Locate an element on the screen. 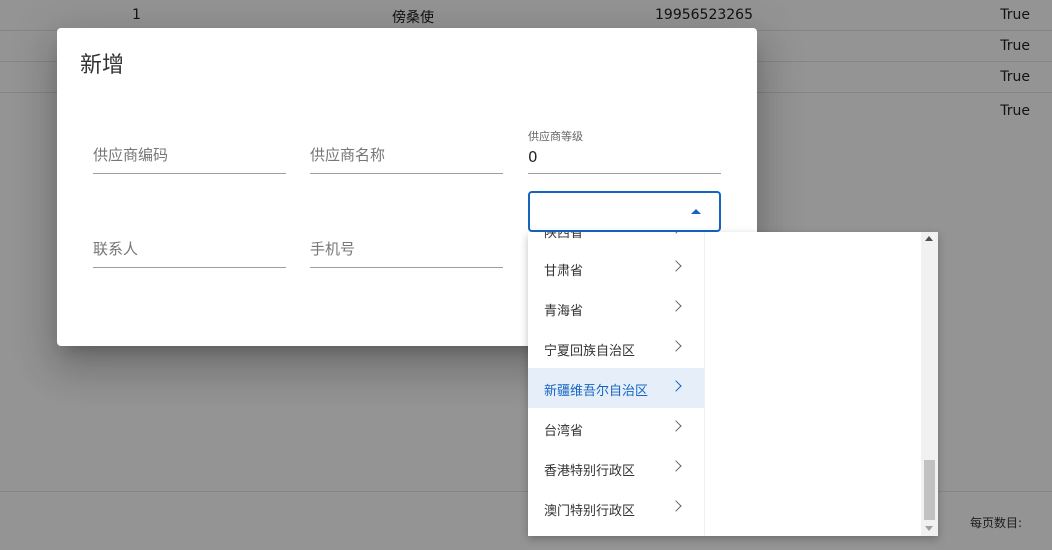 This screenshot has height=550, width=1052. menu-item-label: 甘肃省 is located at coordinates (564, 271).